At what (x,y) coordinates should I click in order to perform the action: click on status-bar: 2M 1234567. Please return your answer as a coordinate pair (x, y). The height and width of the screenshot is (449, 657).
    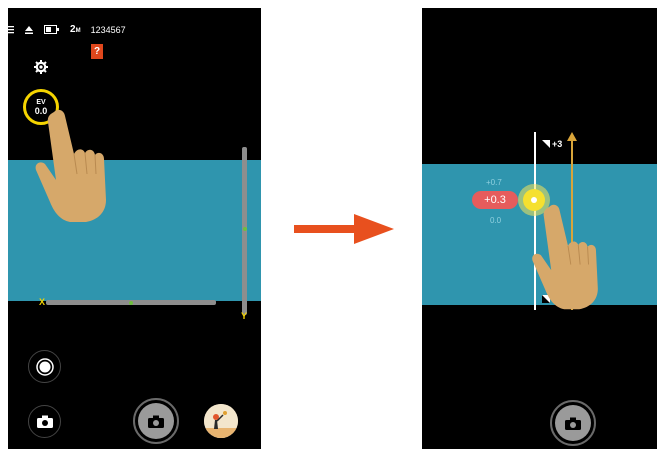
    Looking at the image, I should click on (67, 29).